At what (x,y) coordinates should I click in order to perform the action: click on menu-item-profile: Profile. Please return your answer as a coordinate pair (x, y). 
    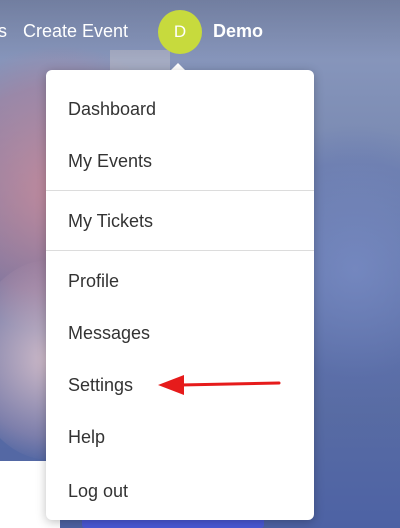
    Looking at the image, I should click on (180, 281).